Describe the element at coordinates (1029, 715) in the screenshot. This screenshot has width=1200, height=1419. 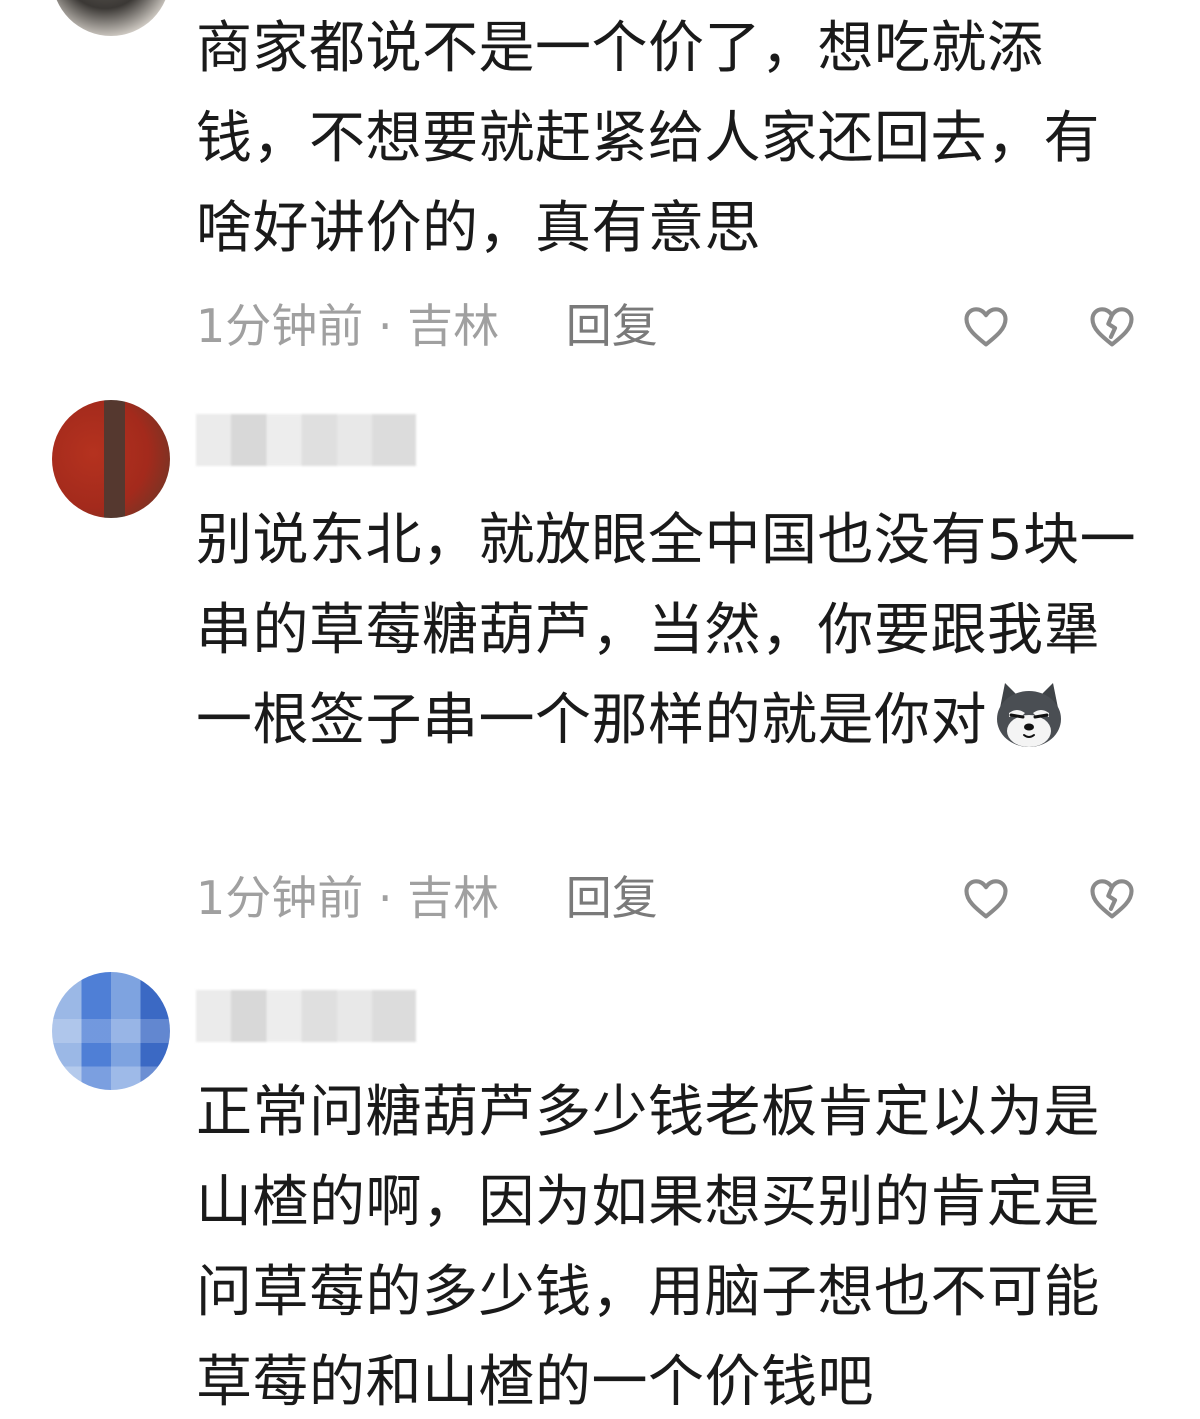
I see `husky-dog-emoji-icon` at that location.